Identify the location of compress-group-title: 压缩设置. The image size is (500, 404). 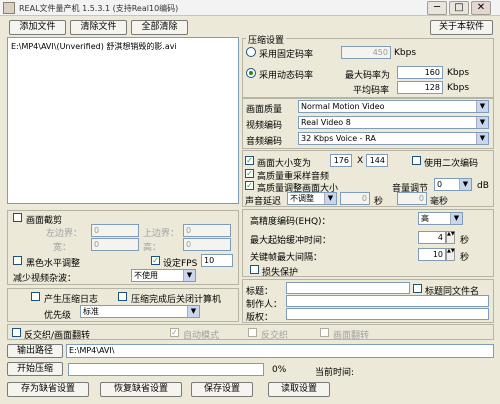
(266, 39).